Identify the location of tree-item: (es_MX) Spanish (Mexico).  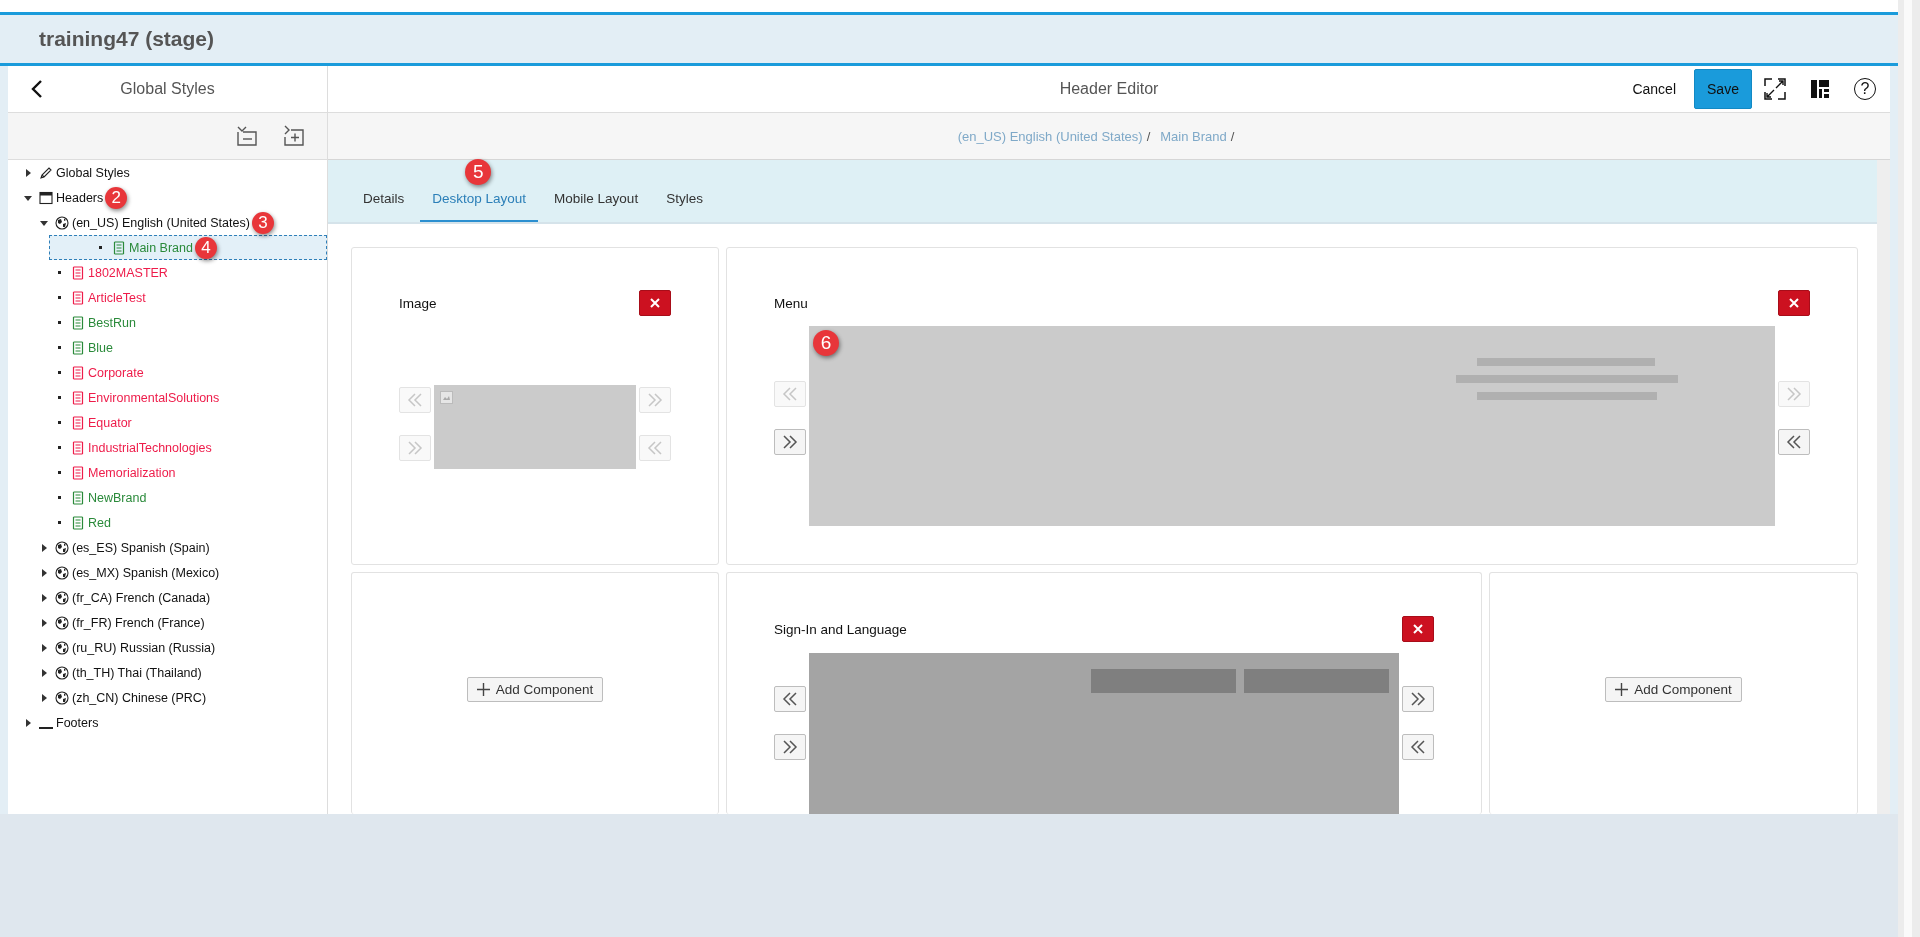
(167, 572).